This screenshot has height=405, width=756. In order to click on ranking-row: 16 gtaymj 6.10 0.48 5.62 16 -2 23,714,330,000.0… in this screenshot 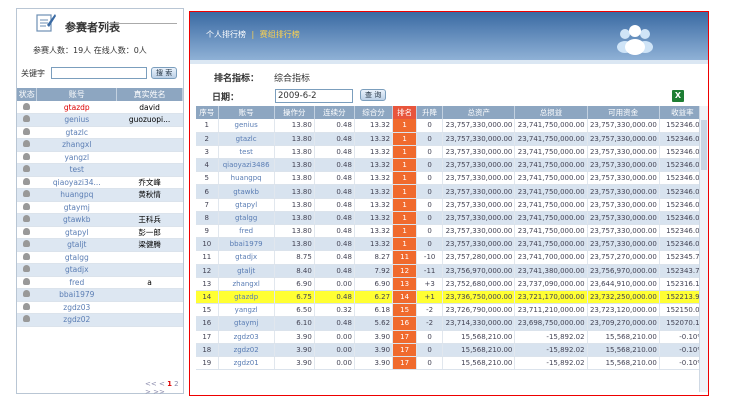, I will do `click(451, 323)`.